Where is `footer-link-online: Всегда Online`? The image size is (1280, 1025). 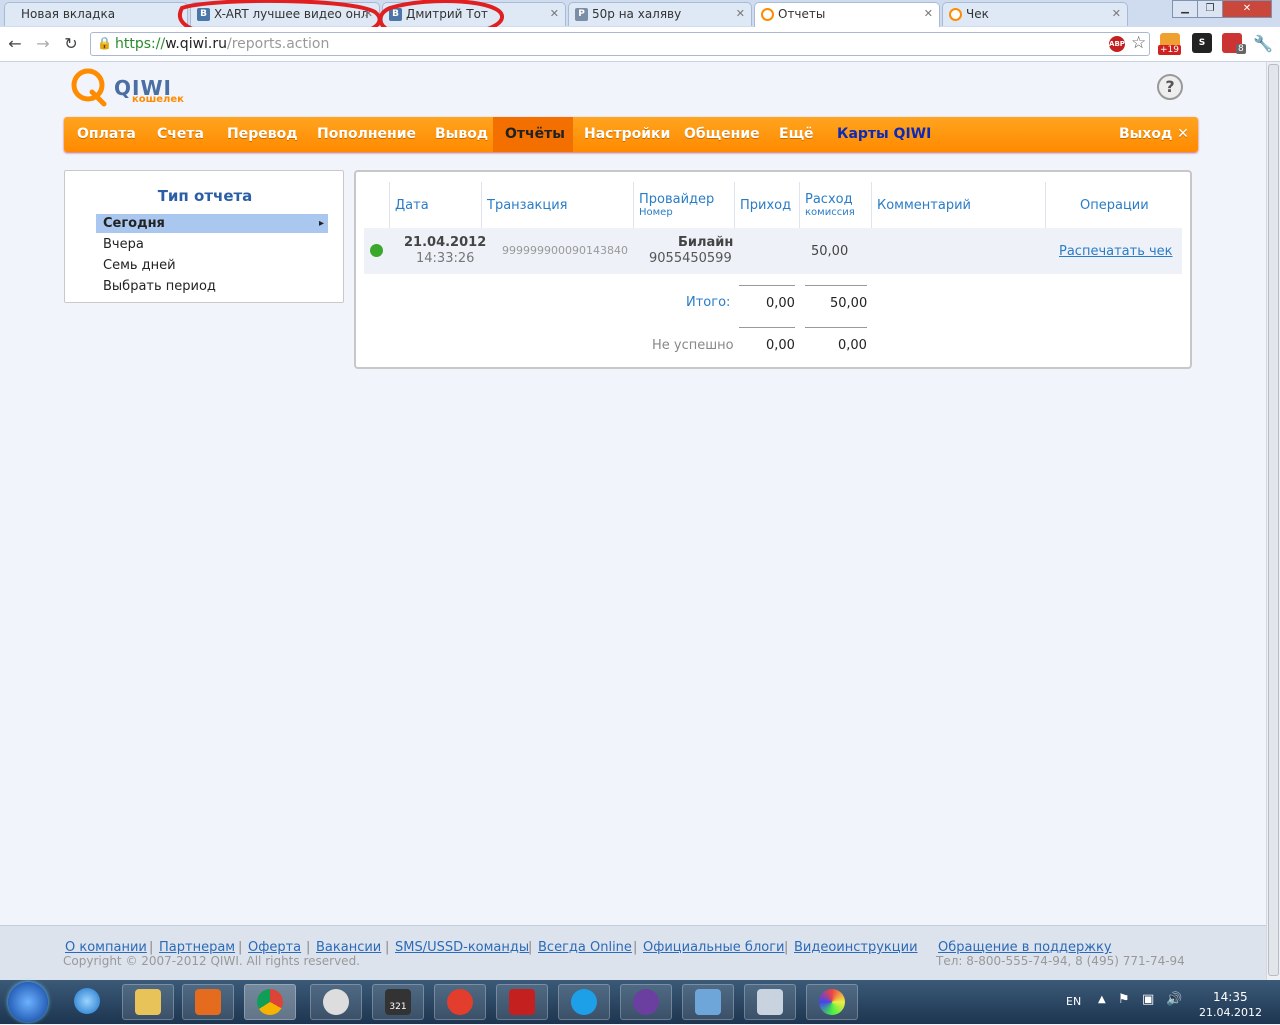 footer-link-online: Всегда Online is located at coordinates (585, 947).